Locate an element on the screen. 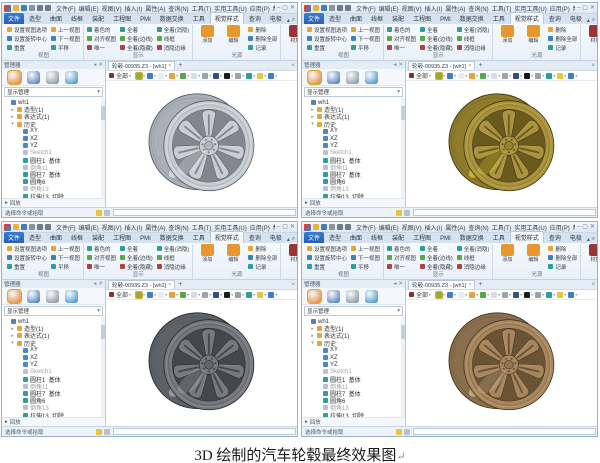  tree-item: ▾ 历史 is located at coordinates (52, 124).